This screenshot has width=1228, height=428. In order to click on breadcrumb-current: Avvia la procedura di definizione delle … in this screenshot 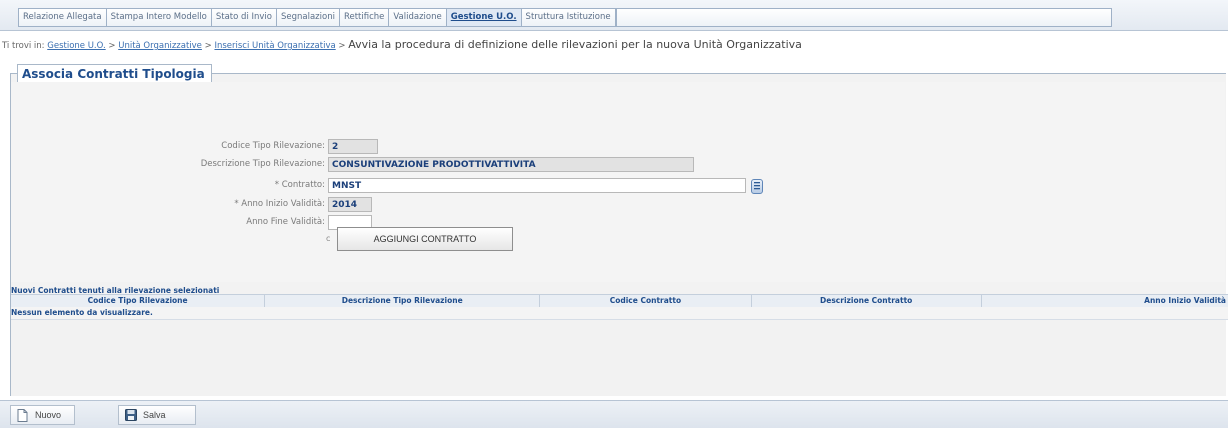, I will do `click(575, 44)`.